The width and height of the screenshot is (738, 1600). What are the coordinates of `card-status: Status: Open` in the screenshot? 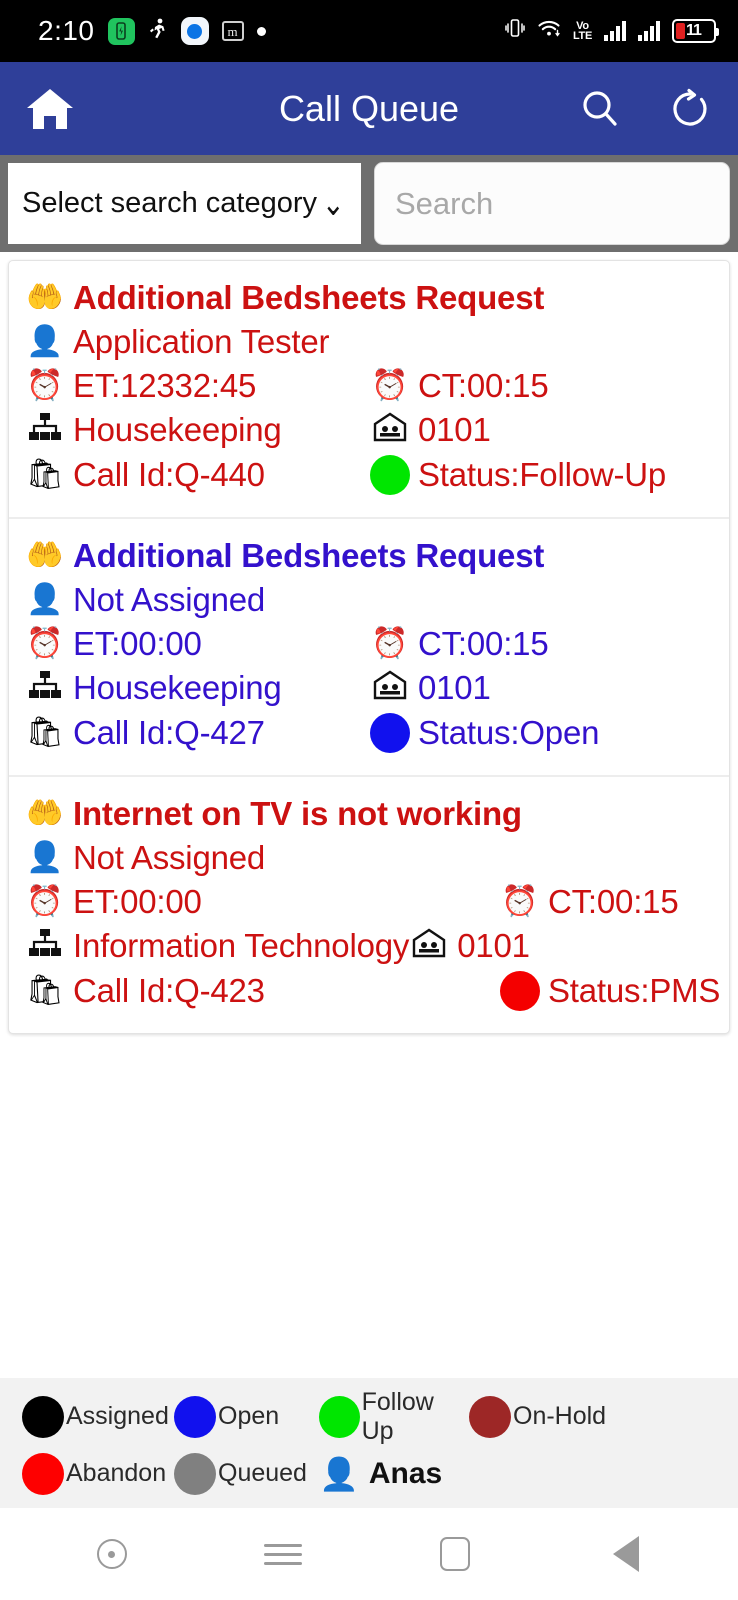 It's located at (484, 733).